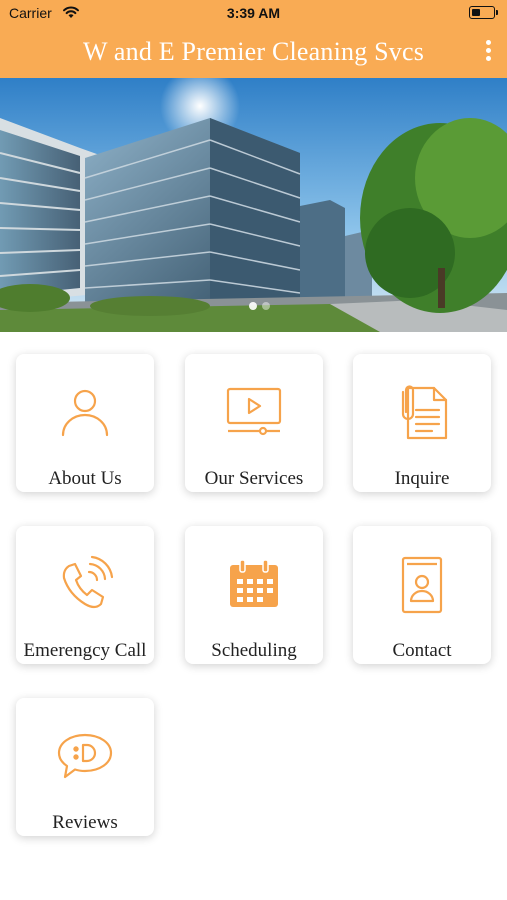 This screenshot has height=900, width=507. I want to click on carousel-dot-active, so click(253, 306).